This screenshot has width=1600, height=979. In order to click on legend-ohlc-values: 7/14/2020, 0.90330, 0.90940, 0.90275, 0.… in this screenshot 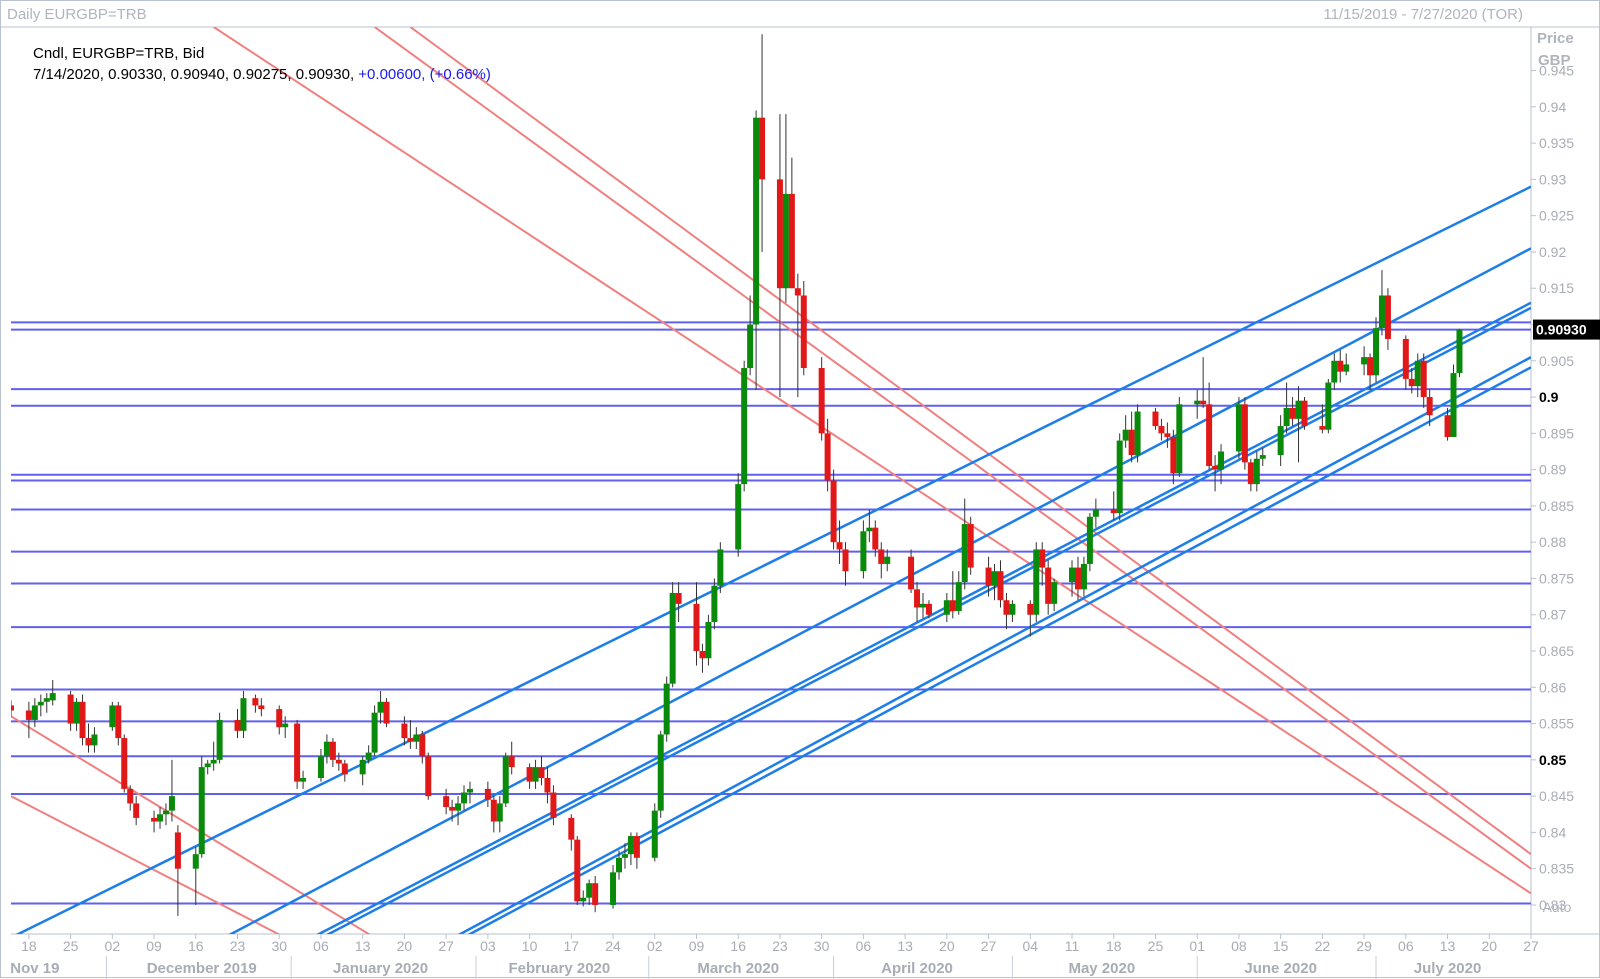, I will do `click(194, 74)`.